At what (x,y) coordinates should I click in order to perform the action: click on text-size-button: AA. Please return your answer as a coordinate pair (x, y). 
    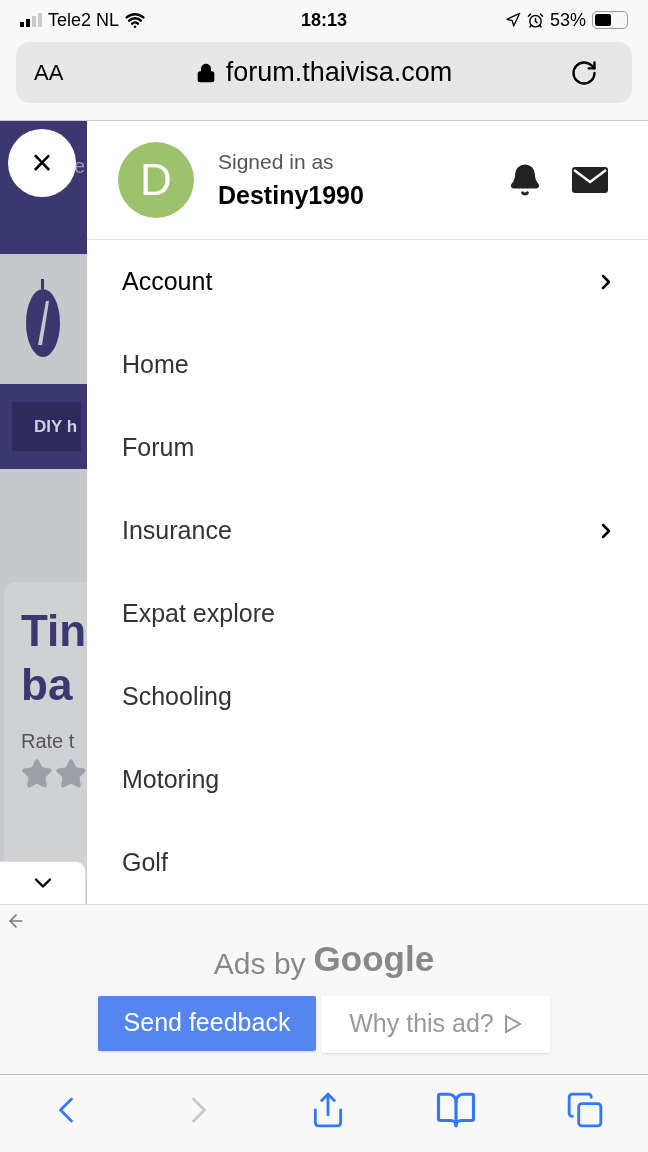
    Looking at the image, I should click on (64, 72).